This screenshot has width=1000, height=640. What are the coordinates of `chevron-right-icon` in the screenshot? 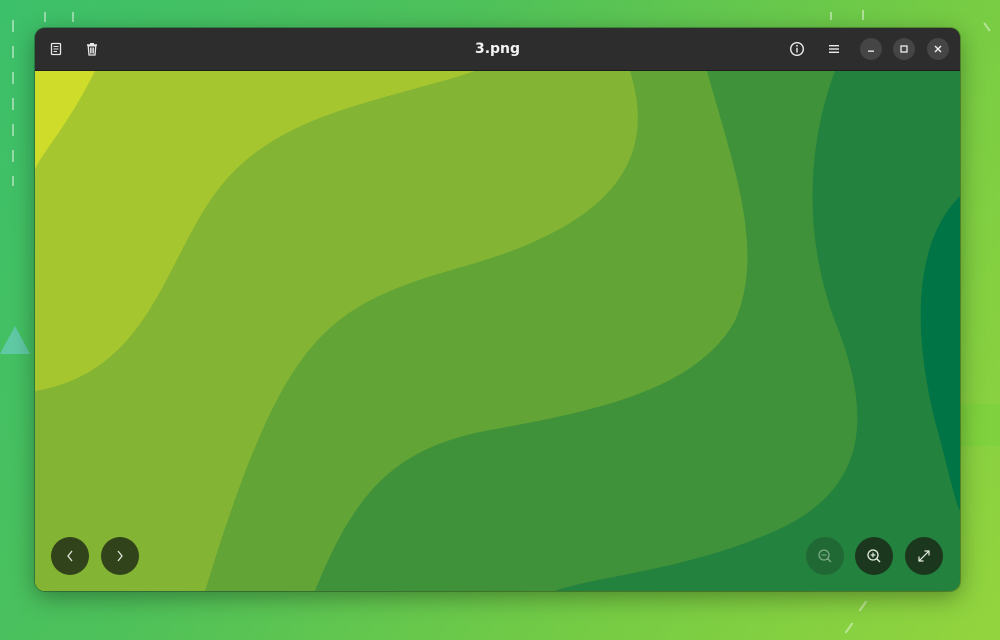 It's located at (120, 556).